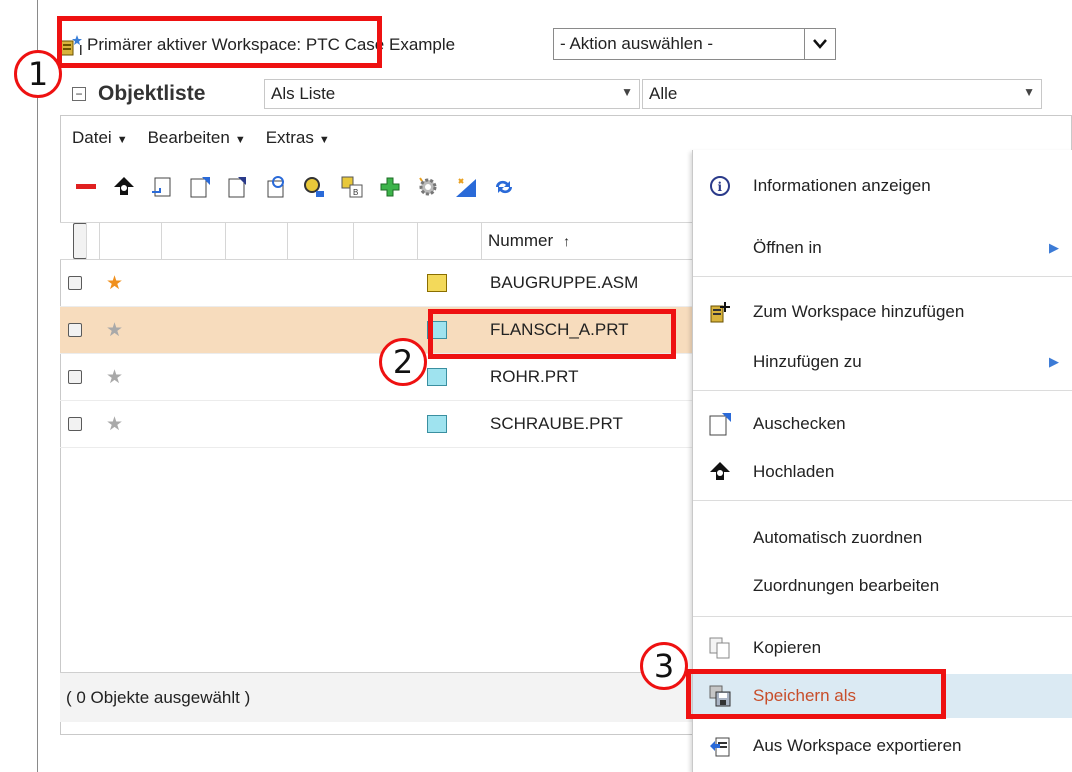  What do you see at coordinates (627, 92) in the screenshot?
I see `dropdown-arrow-icon: ▼` at bounding box center [627, 92].